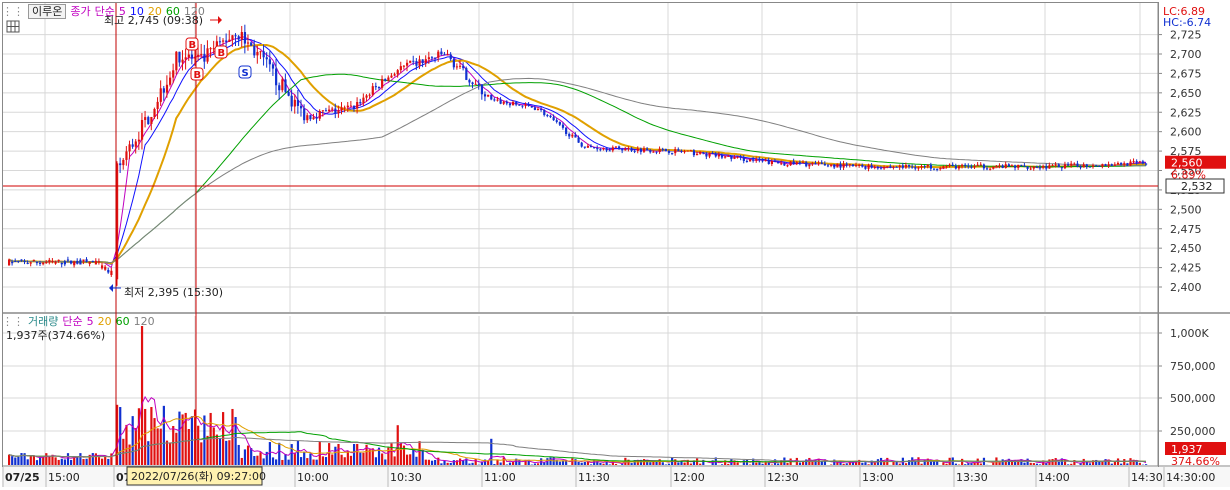  Describe the element at coordinates (123, 321) in the screenshot. I see `vol-ma-60: 60` at that location.